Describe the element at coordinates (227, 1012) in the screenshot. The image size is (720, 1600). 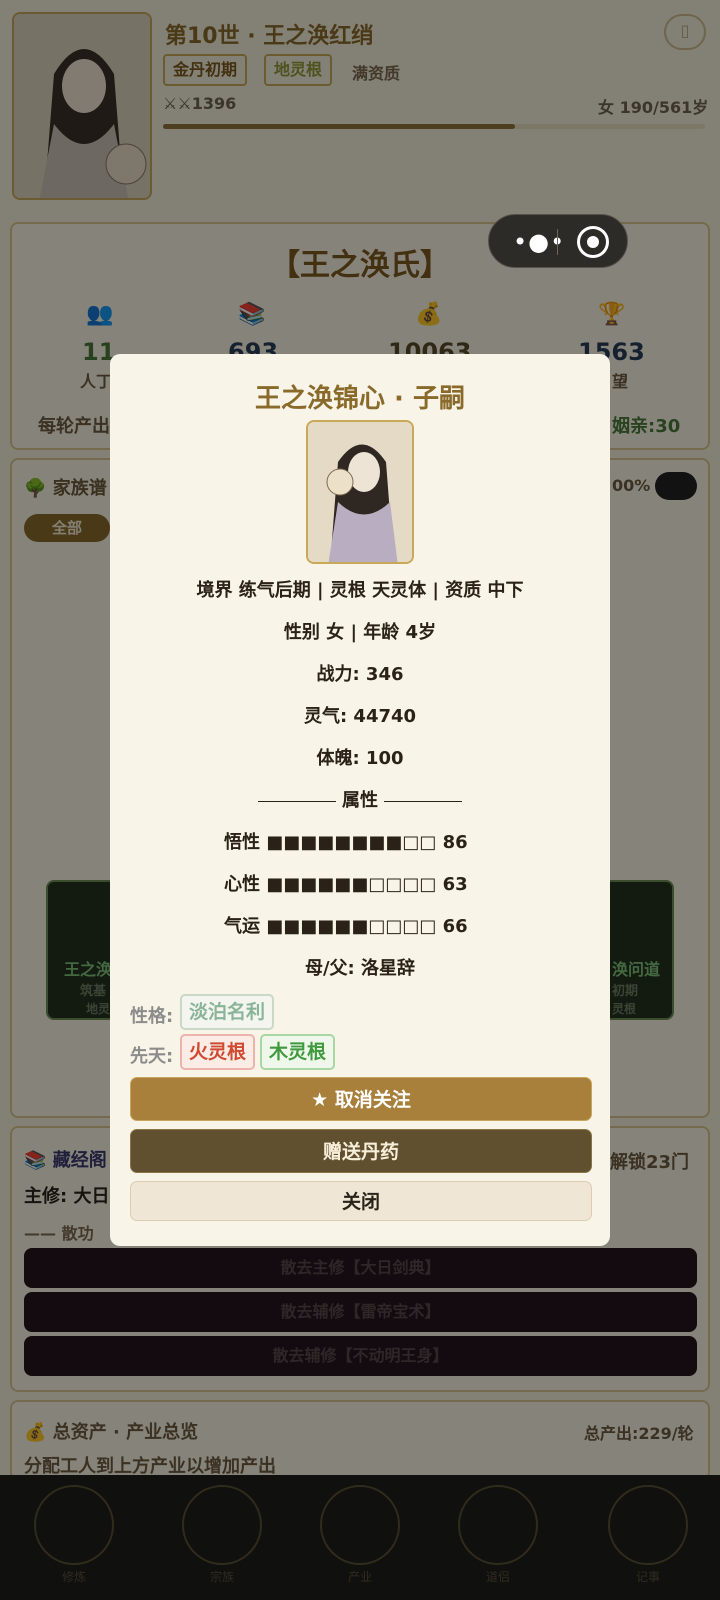
I see `personality-tag: 淡泊名利` at that location.